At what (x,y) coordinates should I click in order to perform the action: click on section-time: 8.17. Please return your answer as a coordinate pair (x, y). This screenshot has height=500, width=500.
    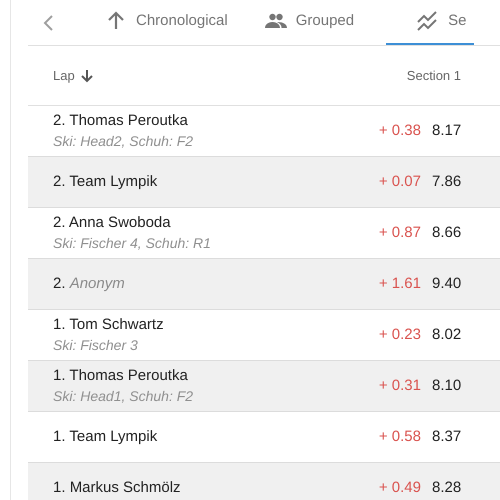
    Looking at the image, I should click on (447, 130).